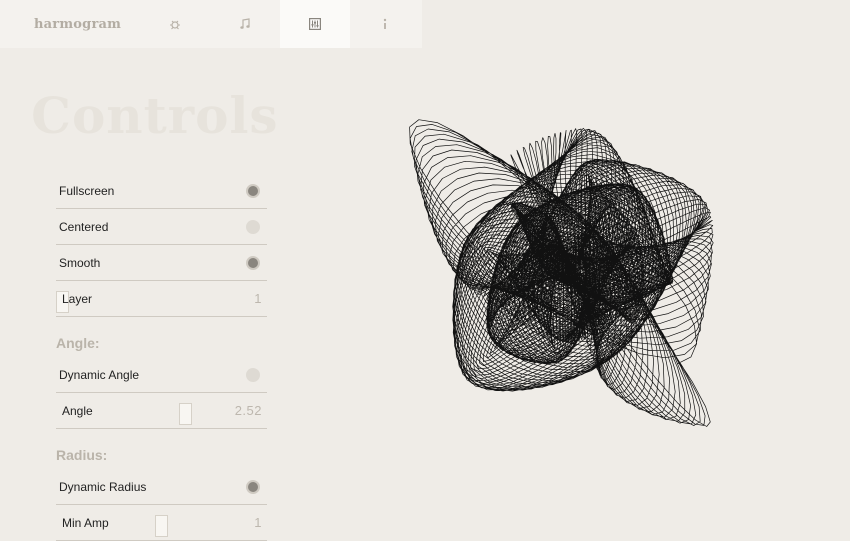 Image resolution: width=850 pixels, height=541 pixels. Describe the element at coordinates (77, 410) in the screenshot. I see `angle-label: Angle` at that location.